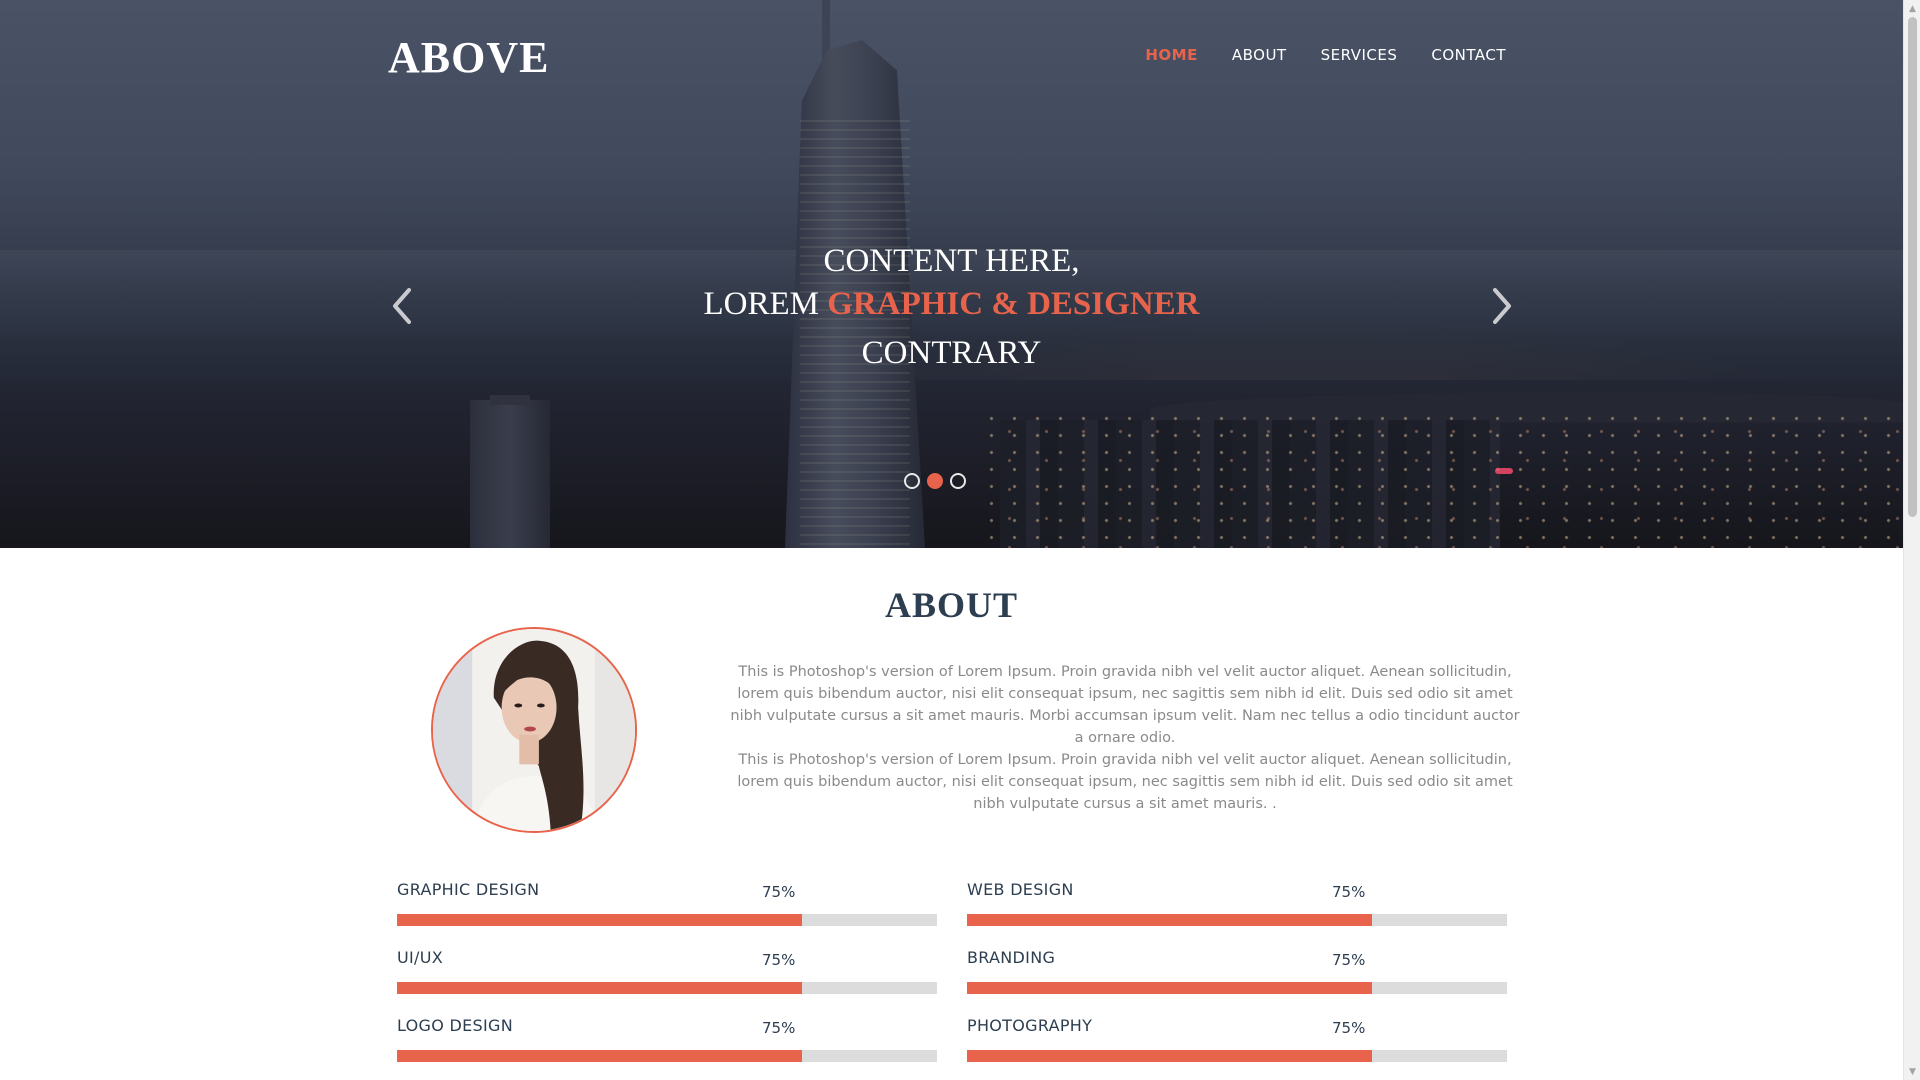 This screenshot has height=1080, width=1920. Describe the element at coordinates (510, 474) in the screenshot. I see `hero-building` at that location.